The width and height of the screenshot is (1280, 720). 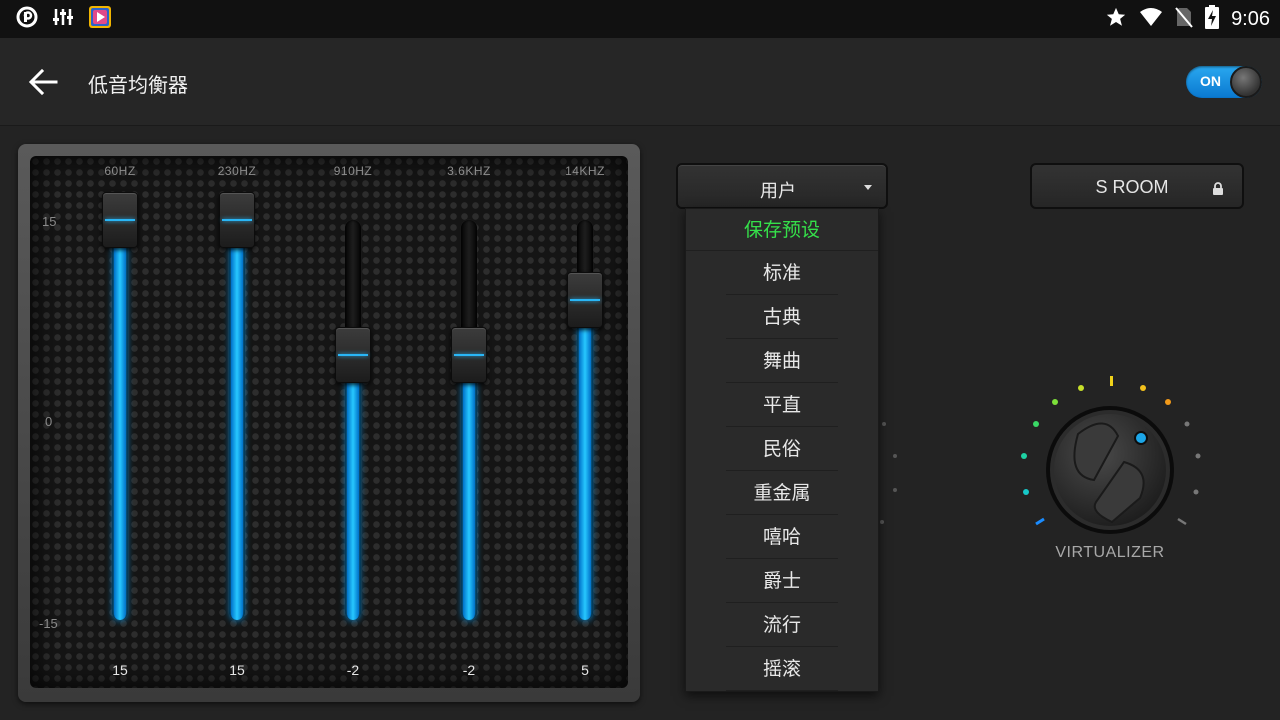 I want to click on wifi-icon, so click(x=1151, y=19).